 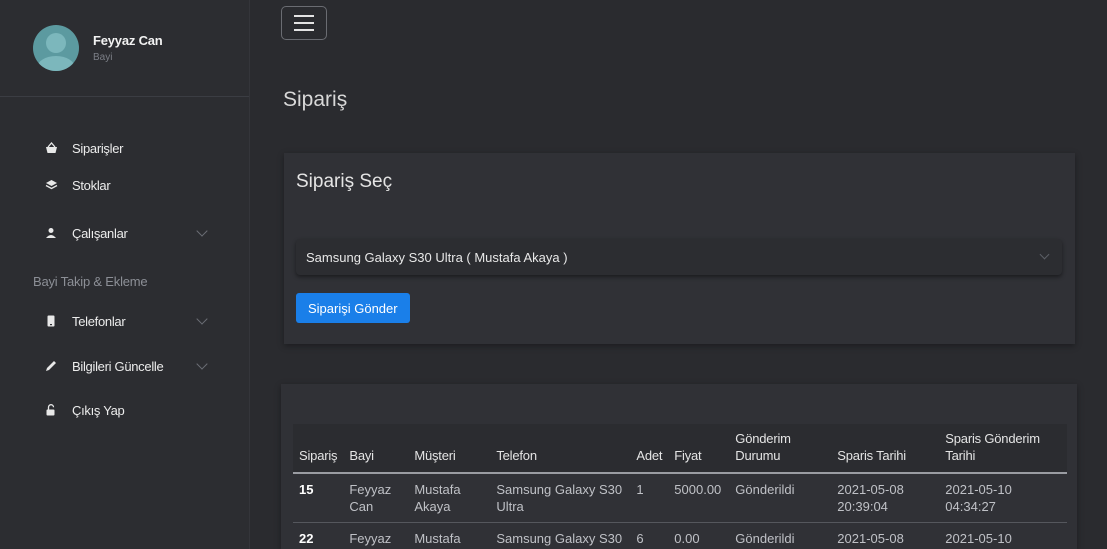 I want to click on cell-order-id: 22, so click(x=318, y=535).